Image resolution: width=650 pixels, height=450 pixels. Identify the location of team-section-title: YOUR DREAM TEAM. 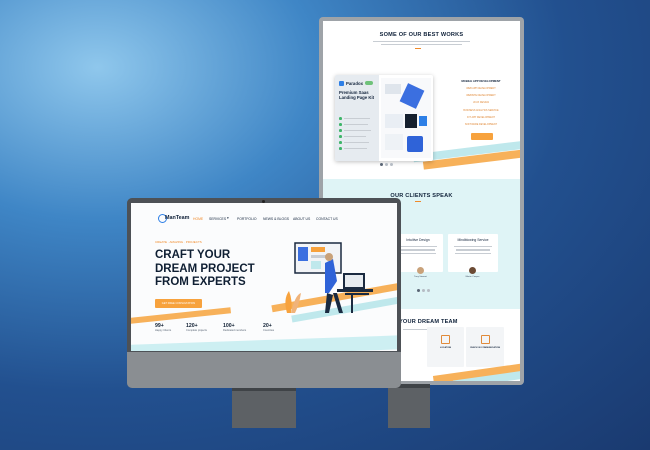
(428, 322).